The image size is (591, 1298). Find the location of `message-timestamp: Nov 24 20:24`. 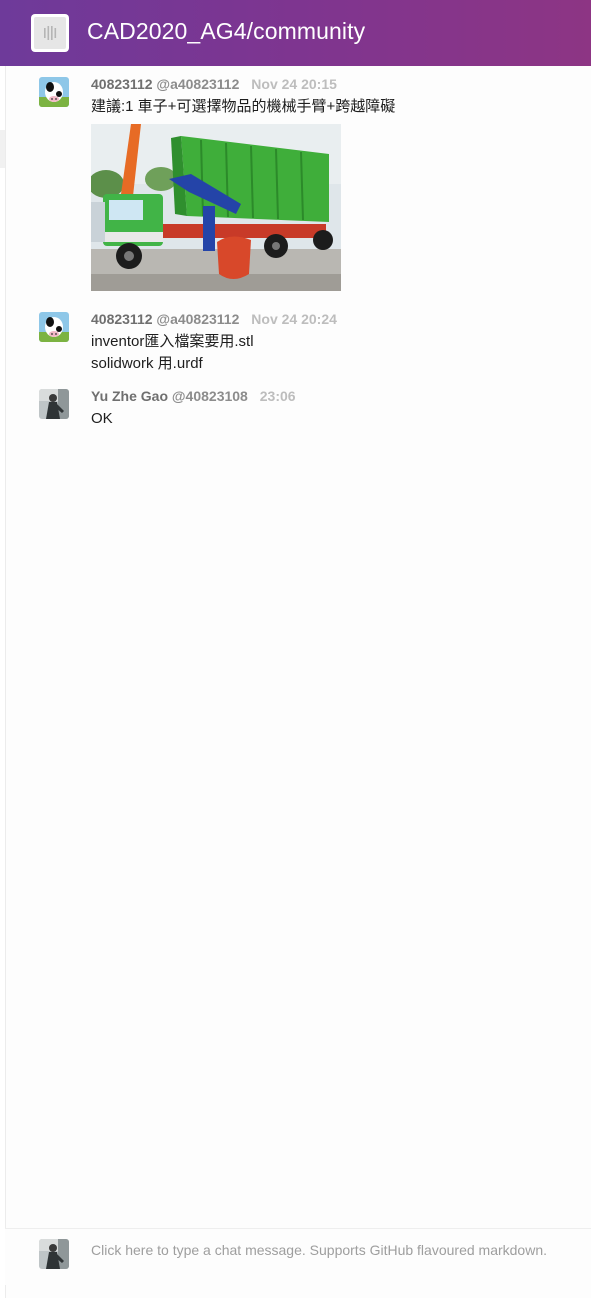

message-timestamp: Nov 24 20:24 is located at coordinates (294, 319).